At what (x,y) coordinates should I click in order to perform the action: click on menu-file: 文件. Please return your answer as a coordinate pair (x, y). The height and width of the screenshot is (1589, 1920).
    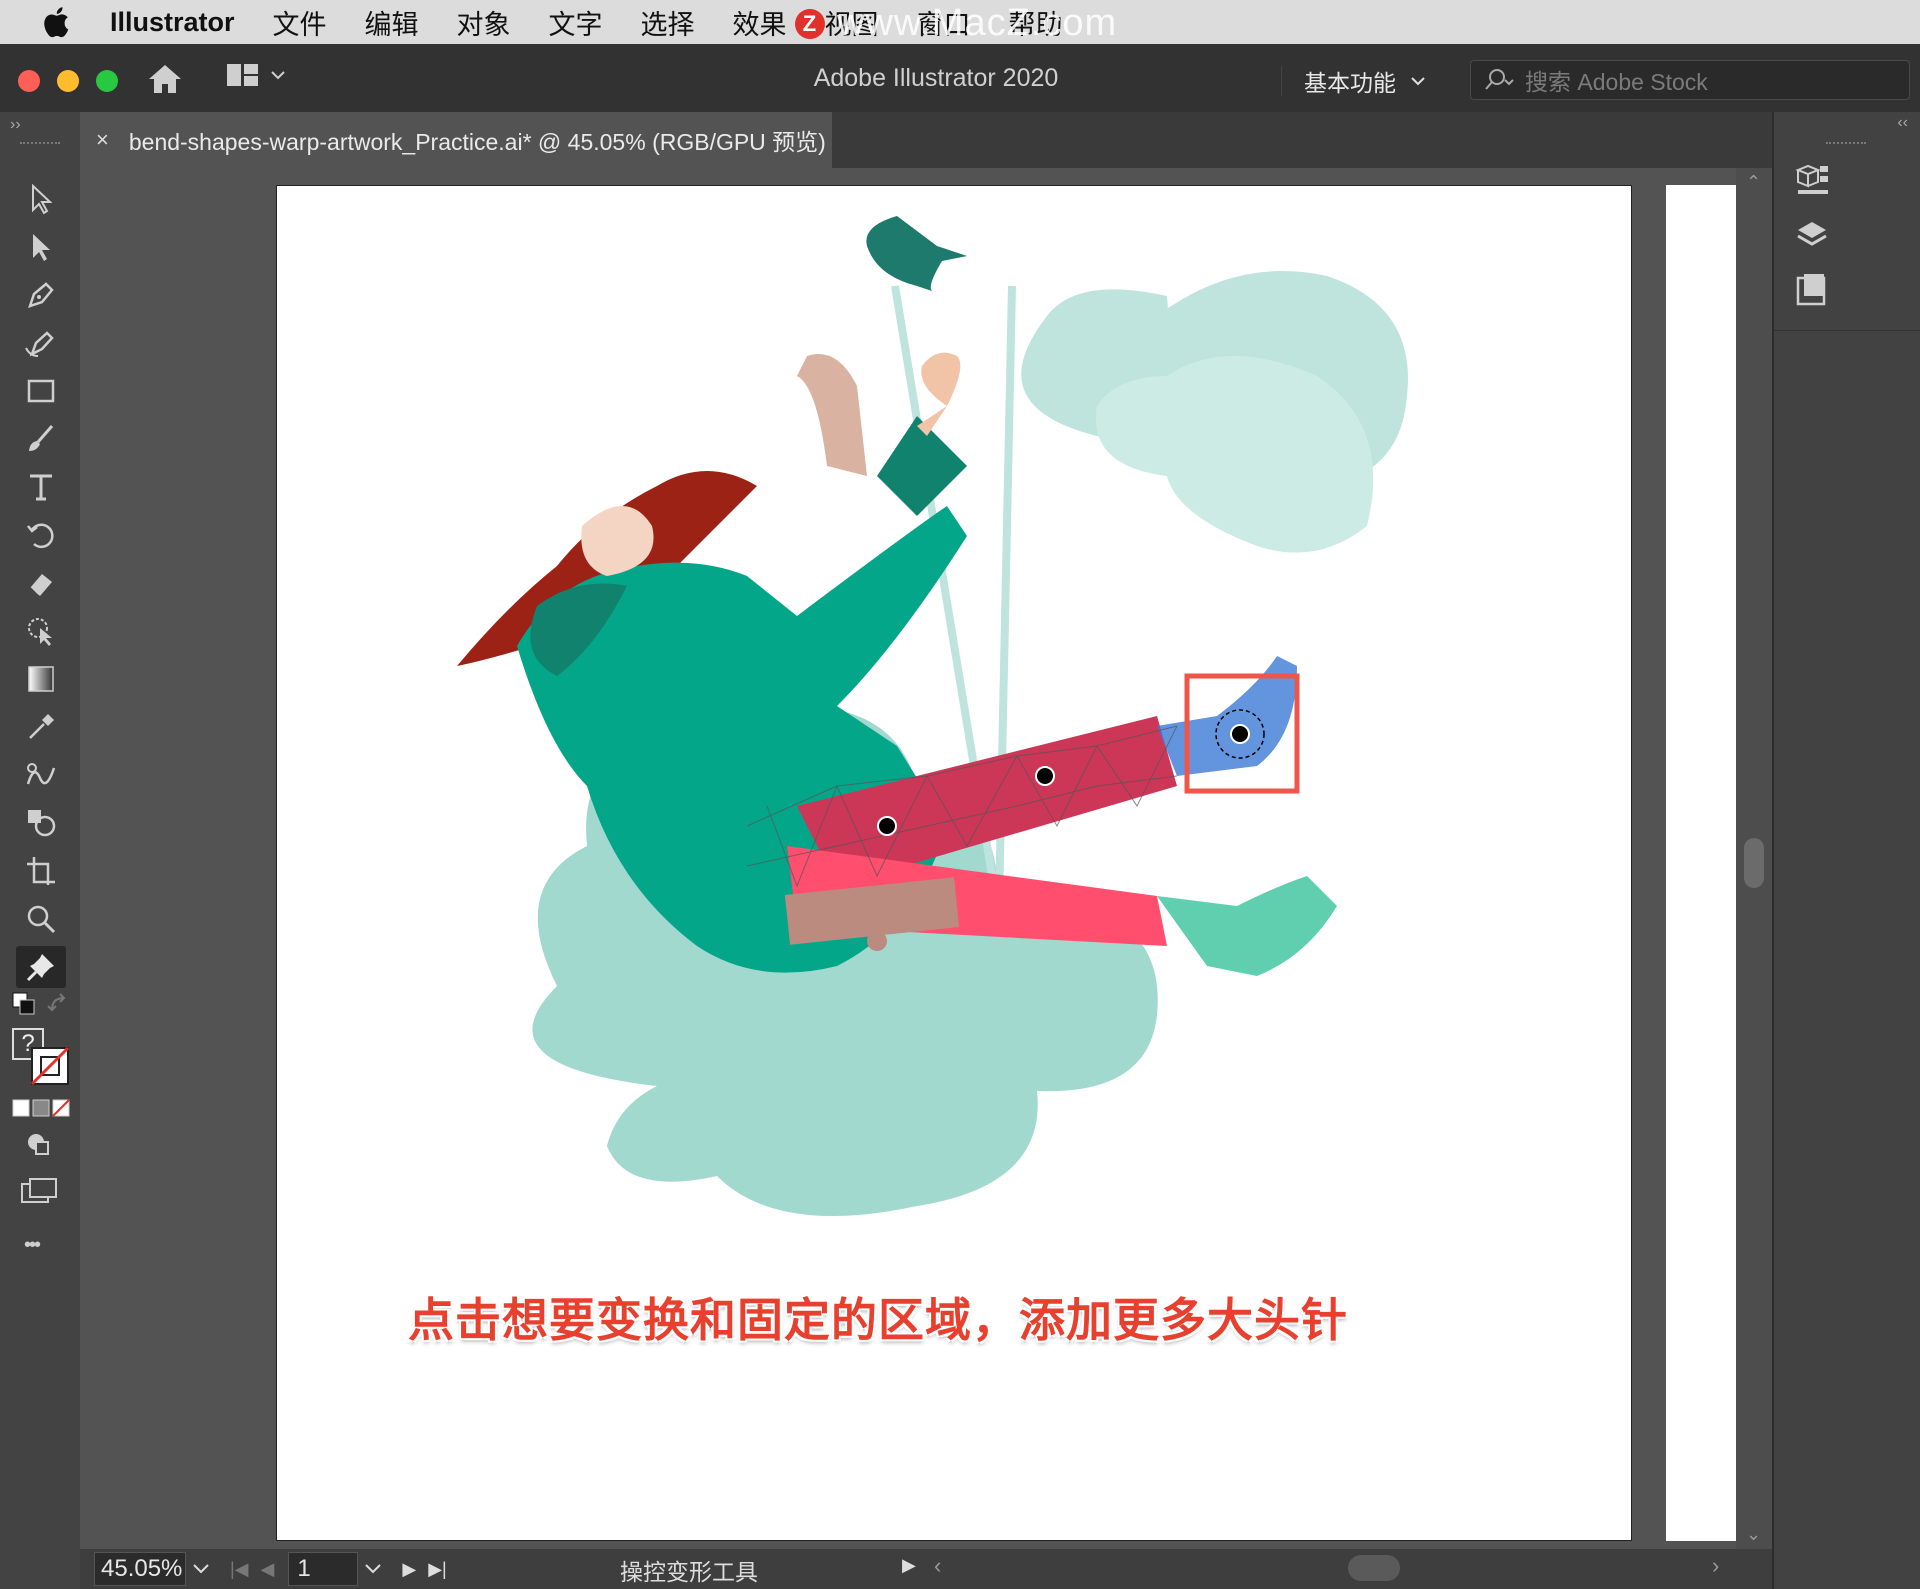
    Looking at the image, I should click on (300, 22).